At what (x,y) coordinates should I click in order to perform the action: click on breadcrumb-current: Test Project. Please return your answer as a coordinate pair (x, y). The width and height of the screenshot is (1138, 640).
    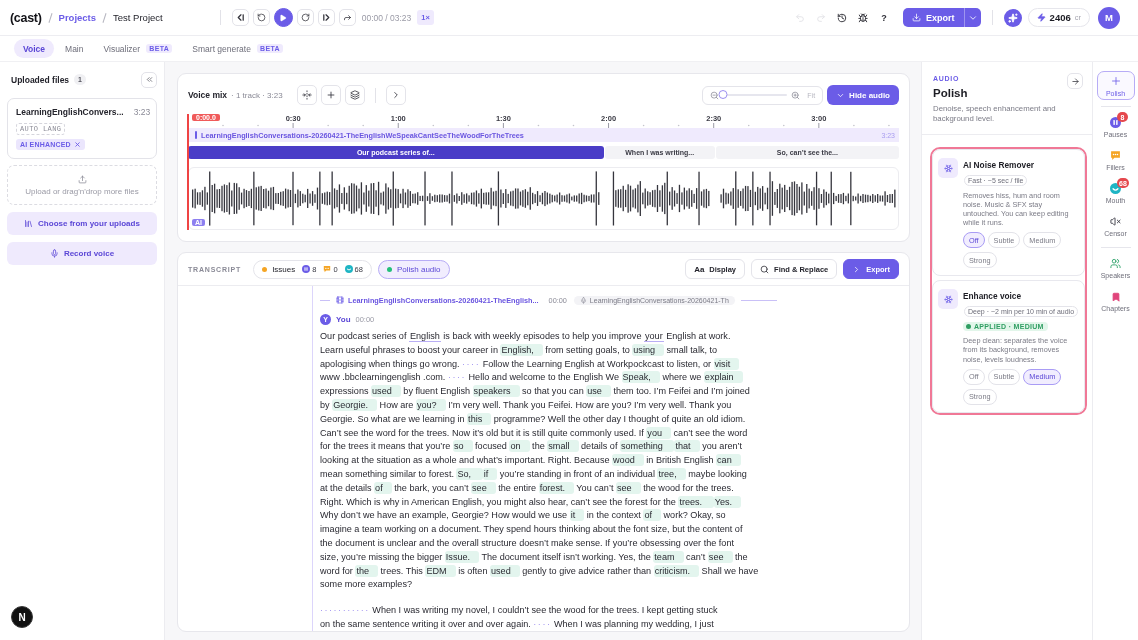
    Looking at the image, I should click on (138, 17).